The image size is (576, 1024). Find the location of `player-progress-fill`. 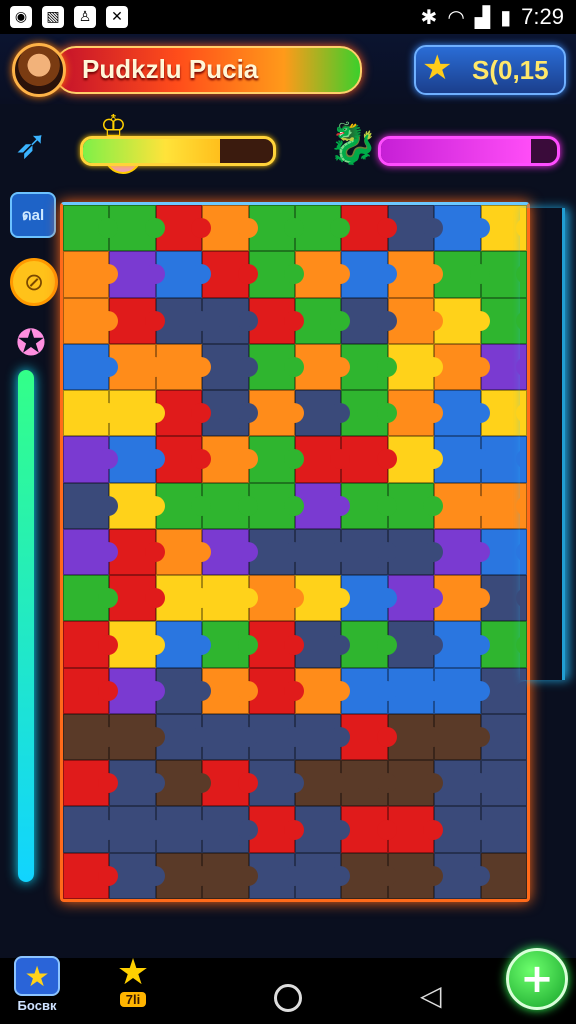

player-progress-fill is located at coordinates (151, 151).